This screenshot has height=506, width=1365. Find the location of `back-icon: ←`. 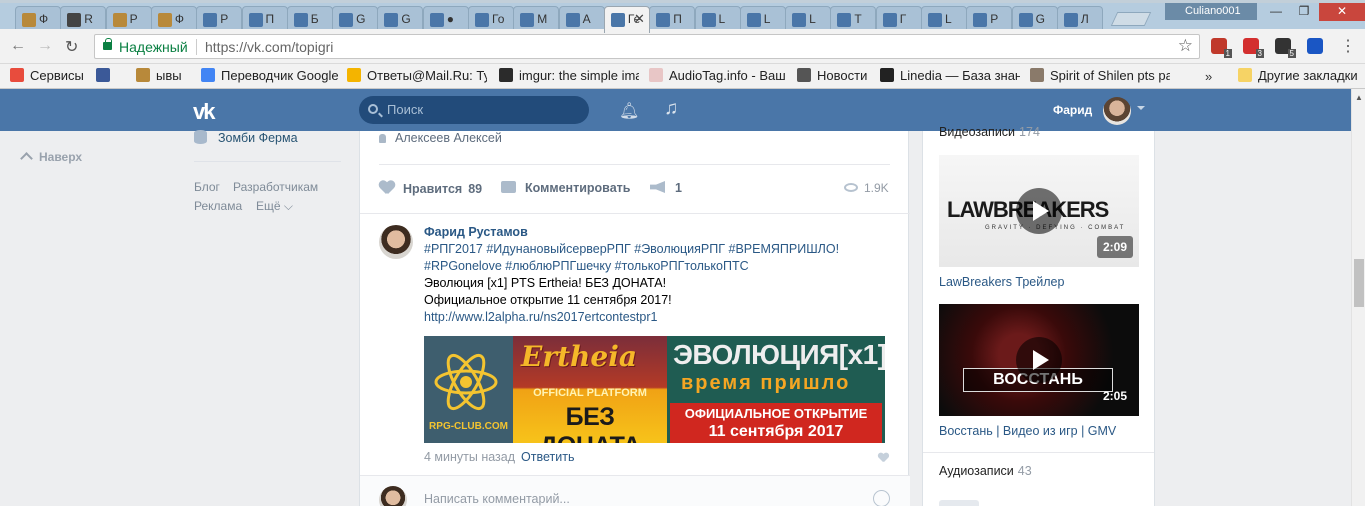

back-icon: ← is located at coordinates (18, 46).